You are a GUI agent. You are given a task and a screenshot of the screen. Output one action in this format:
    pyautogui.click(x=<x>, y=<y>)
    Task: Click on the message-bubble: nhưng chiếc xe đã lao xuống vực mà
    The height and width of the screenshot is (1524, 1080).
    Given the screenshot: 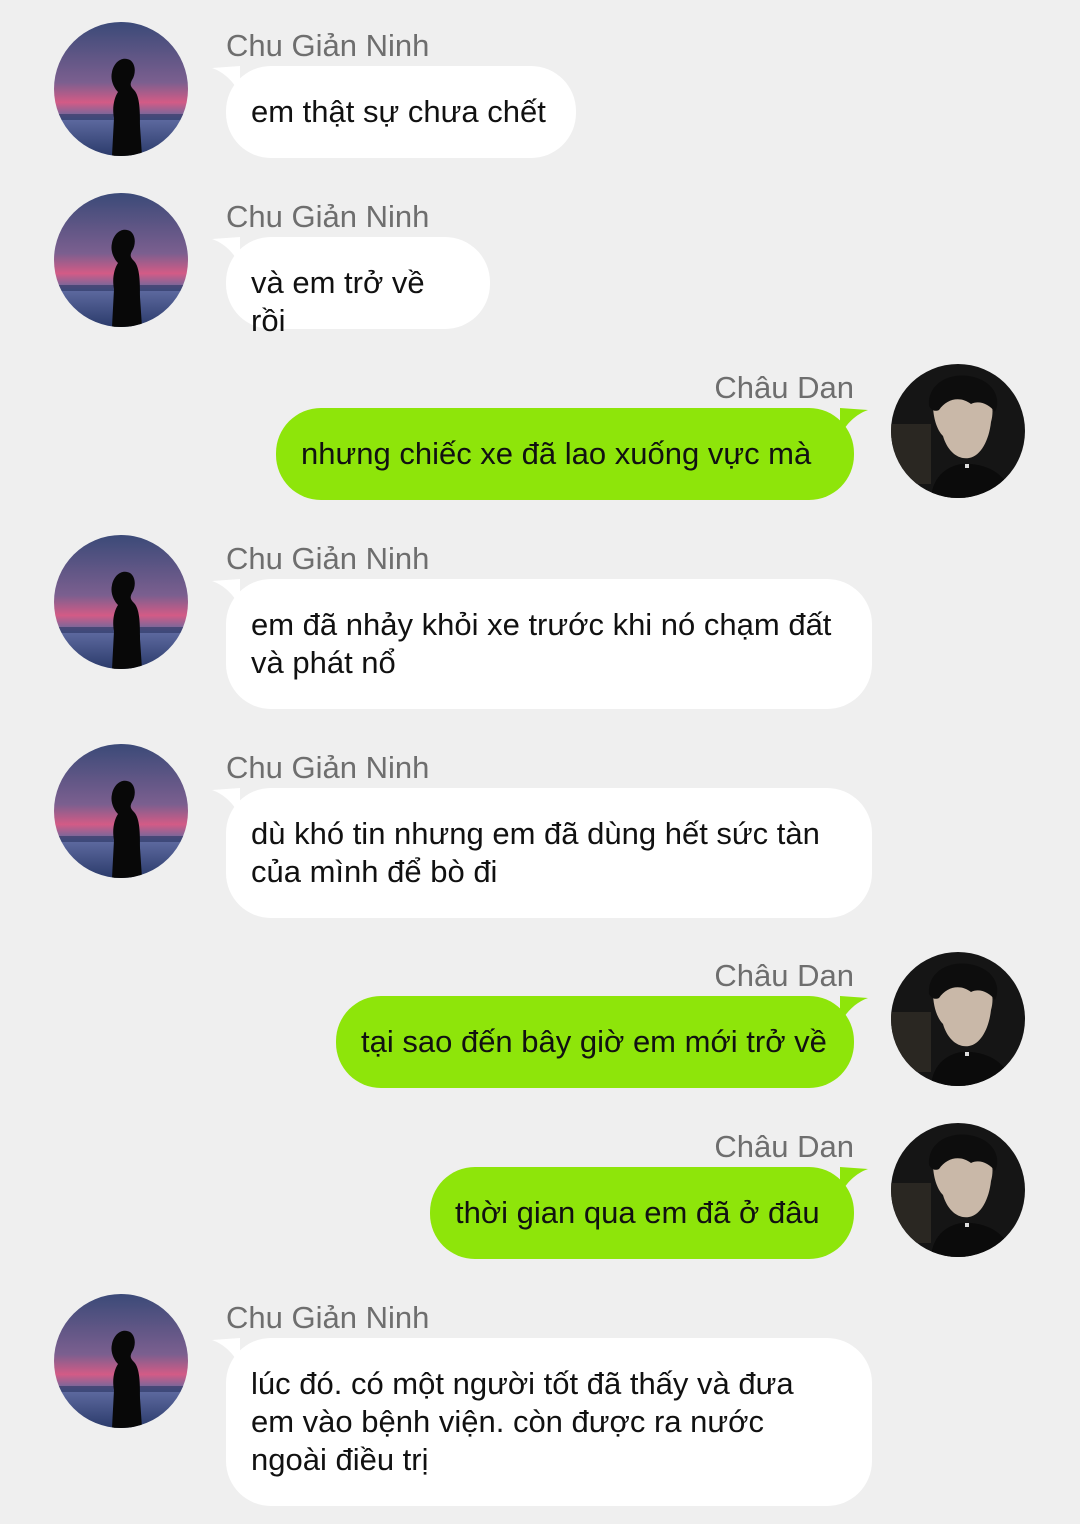 What is the action you would take?
    pyautogui.click(x=572, y=454)
    